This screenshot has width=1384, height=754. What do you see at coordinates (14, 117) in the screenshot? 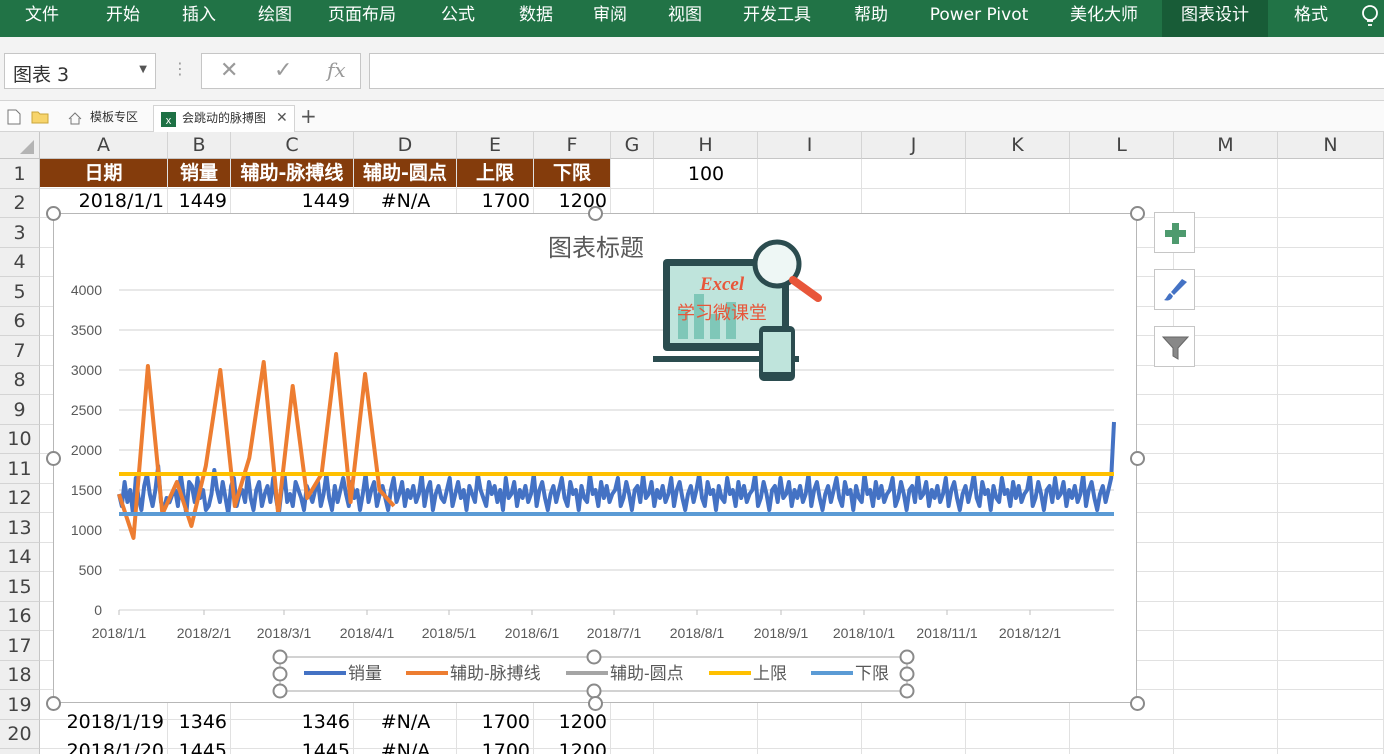
I see `new-document-icon` at bounding box center [14, 117].